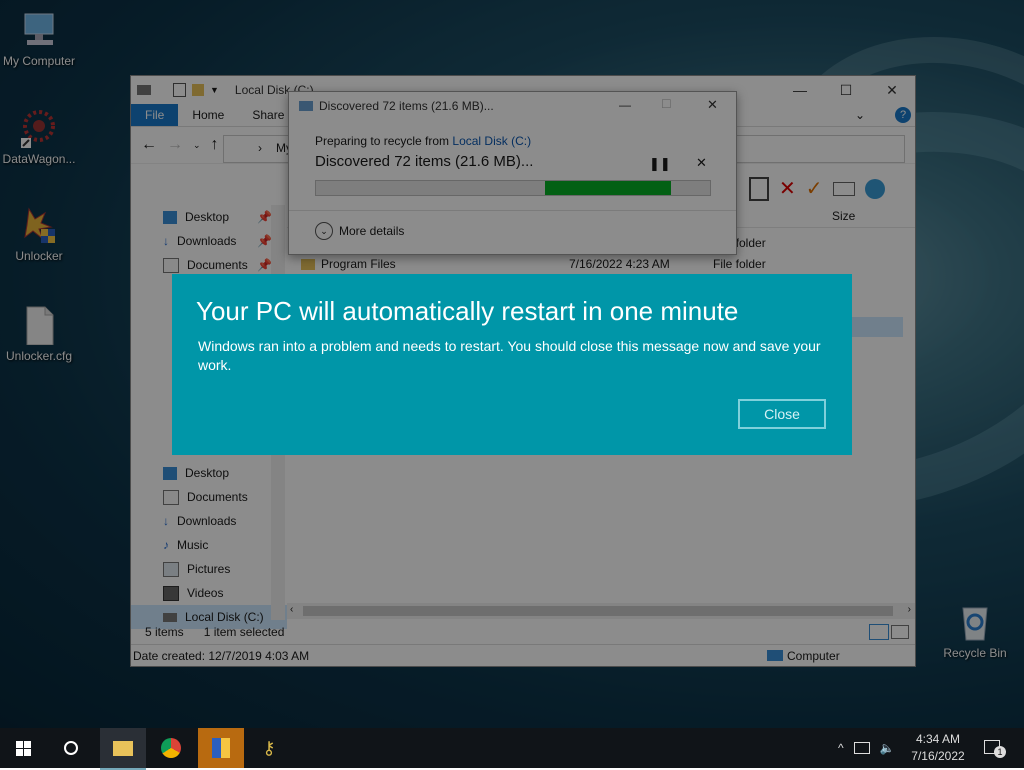  What do you see at coordinates (938, 739) in the screenshot?
I see `clock-time: 4:34 AM` at bounding box center [938, 739].